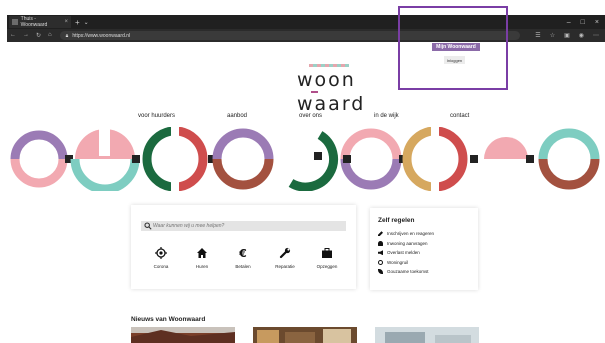 Image resolution: width=605 pixels, height=343 pixels. I want to click on nav-item-over-ons: over ons, so click(310, 116).